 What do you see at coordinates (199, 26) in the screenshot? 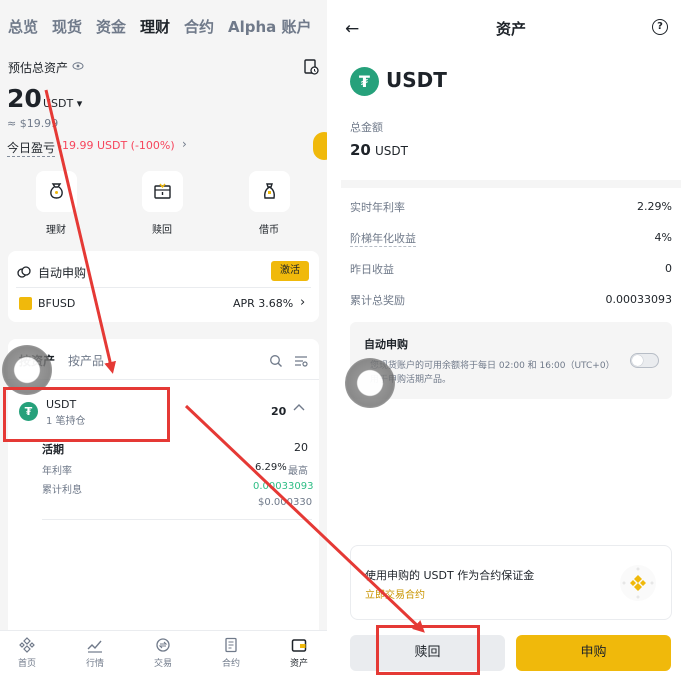
I see `tab-futures: 合约` at bounding box center [199, 26].